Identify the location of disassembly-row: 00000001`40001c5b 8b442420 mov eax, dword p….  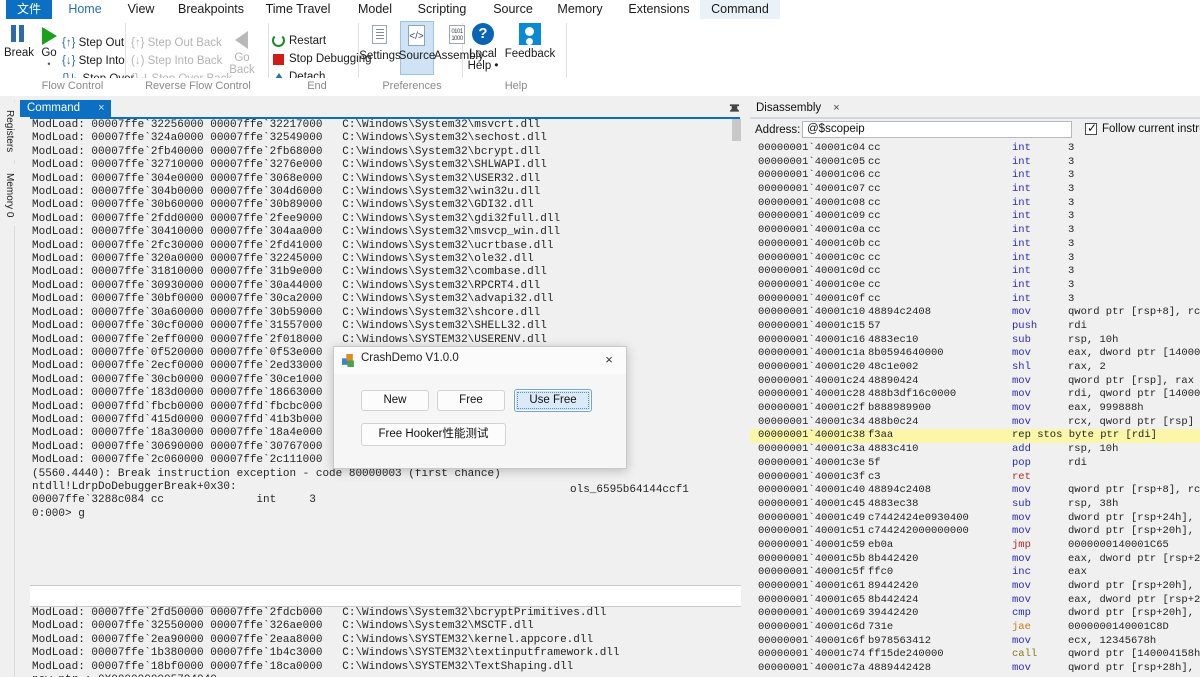
(975, 560).